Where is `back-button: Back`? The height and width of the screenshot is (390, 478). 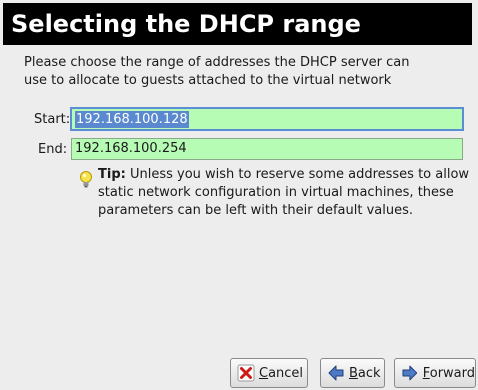
back-button: Back is located at coordinates (352, 373).